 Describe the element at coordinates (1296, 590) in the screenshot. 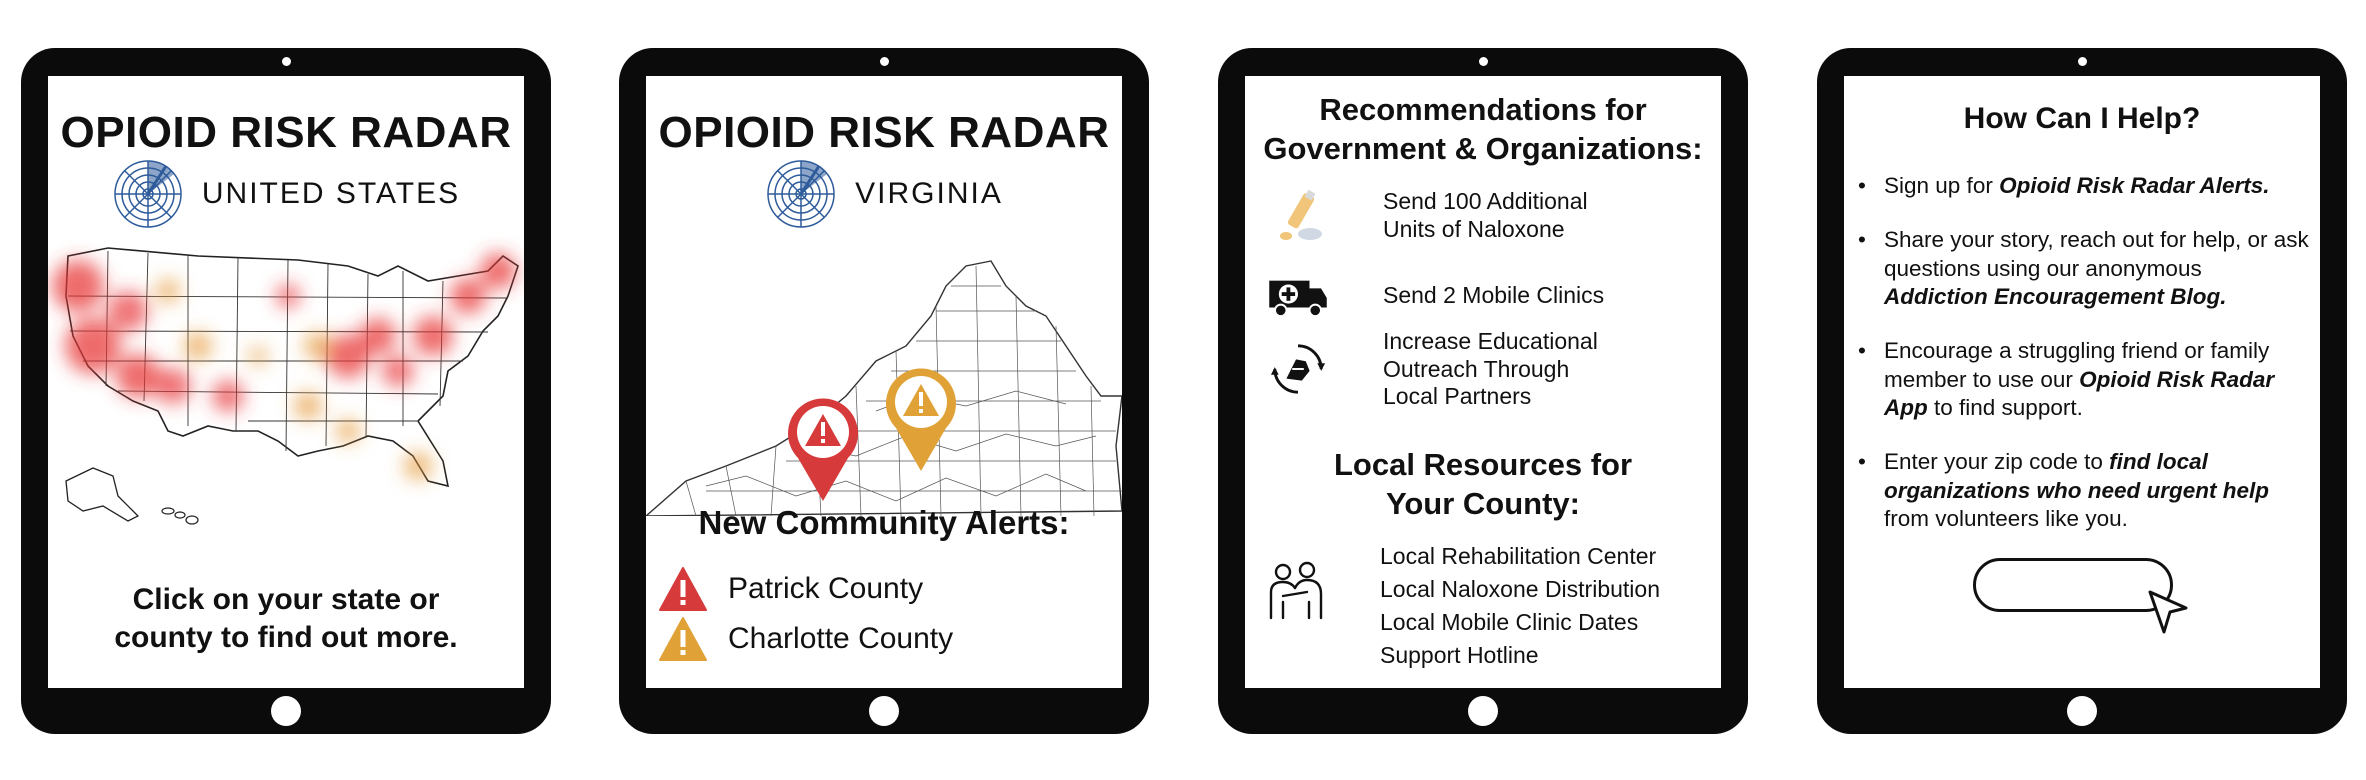

I see `support-people-icon` at that location.